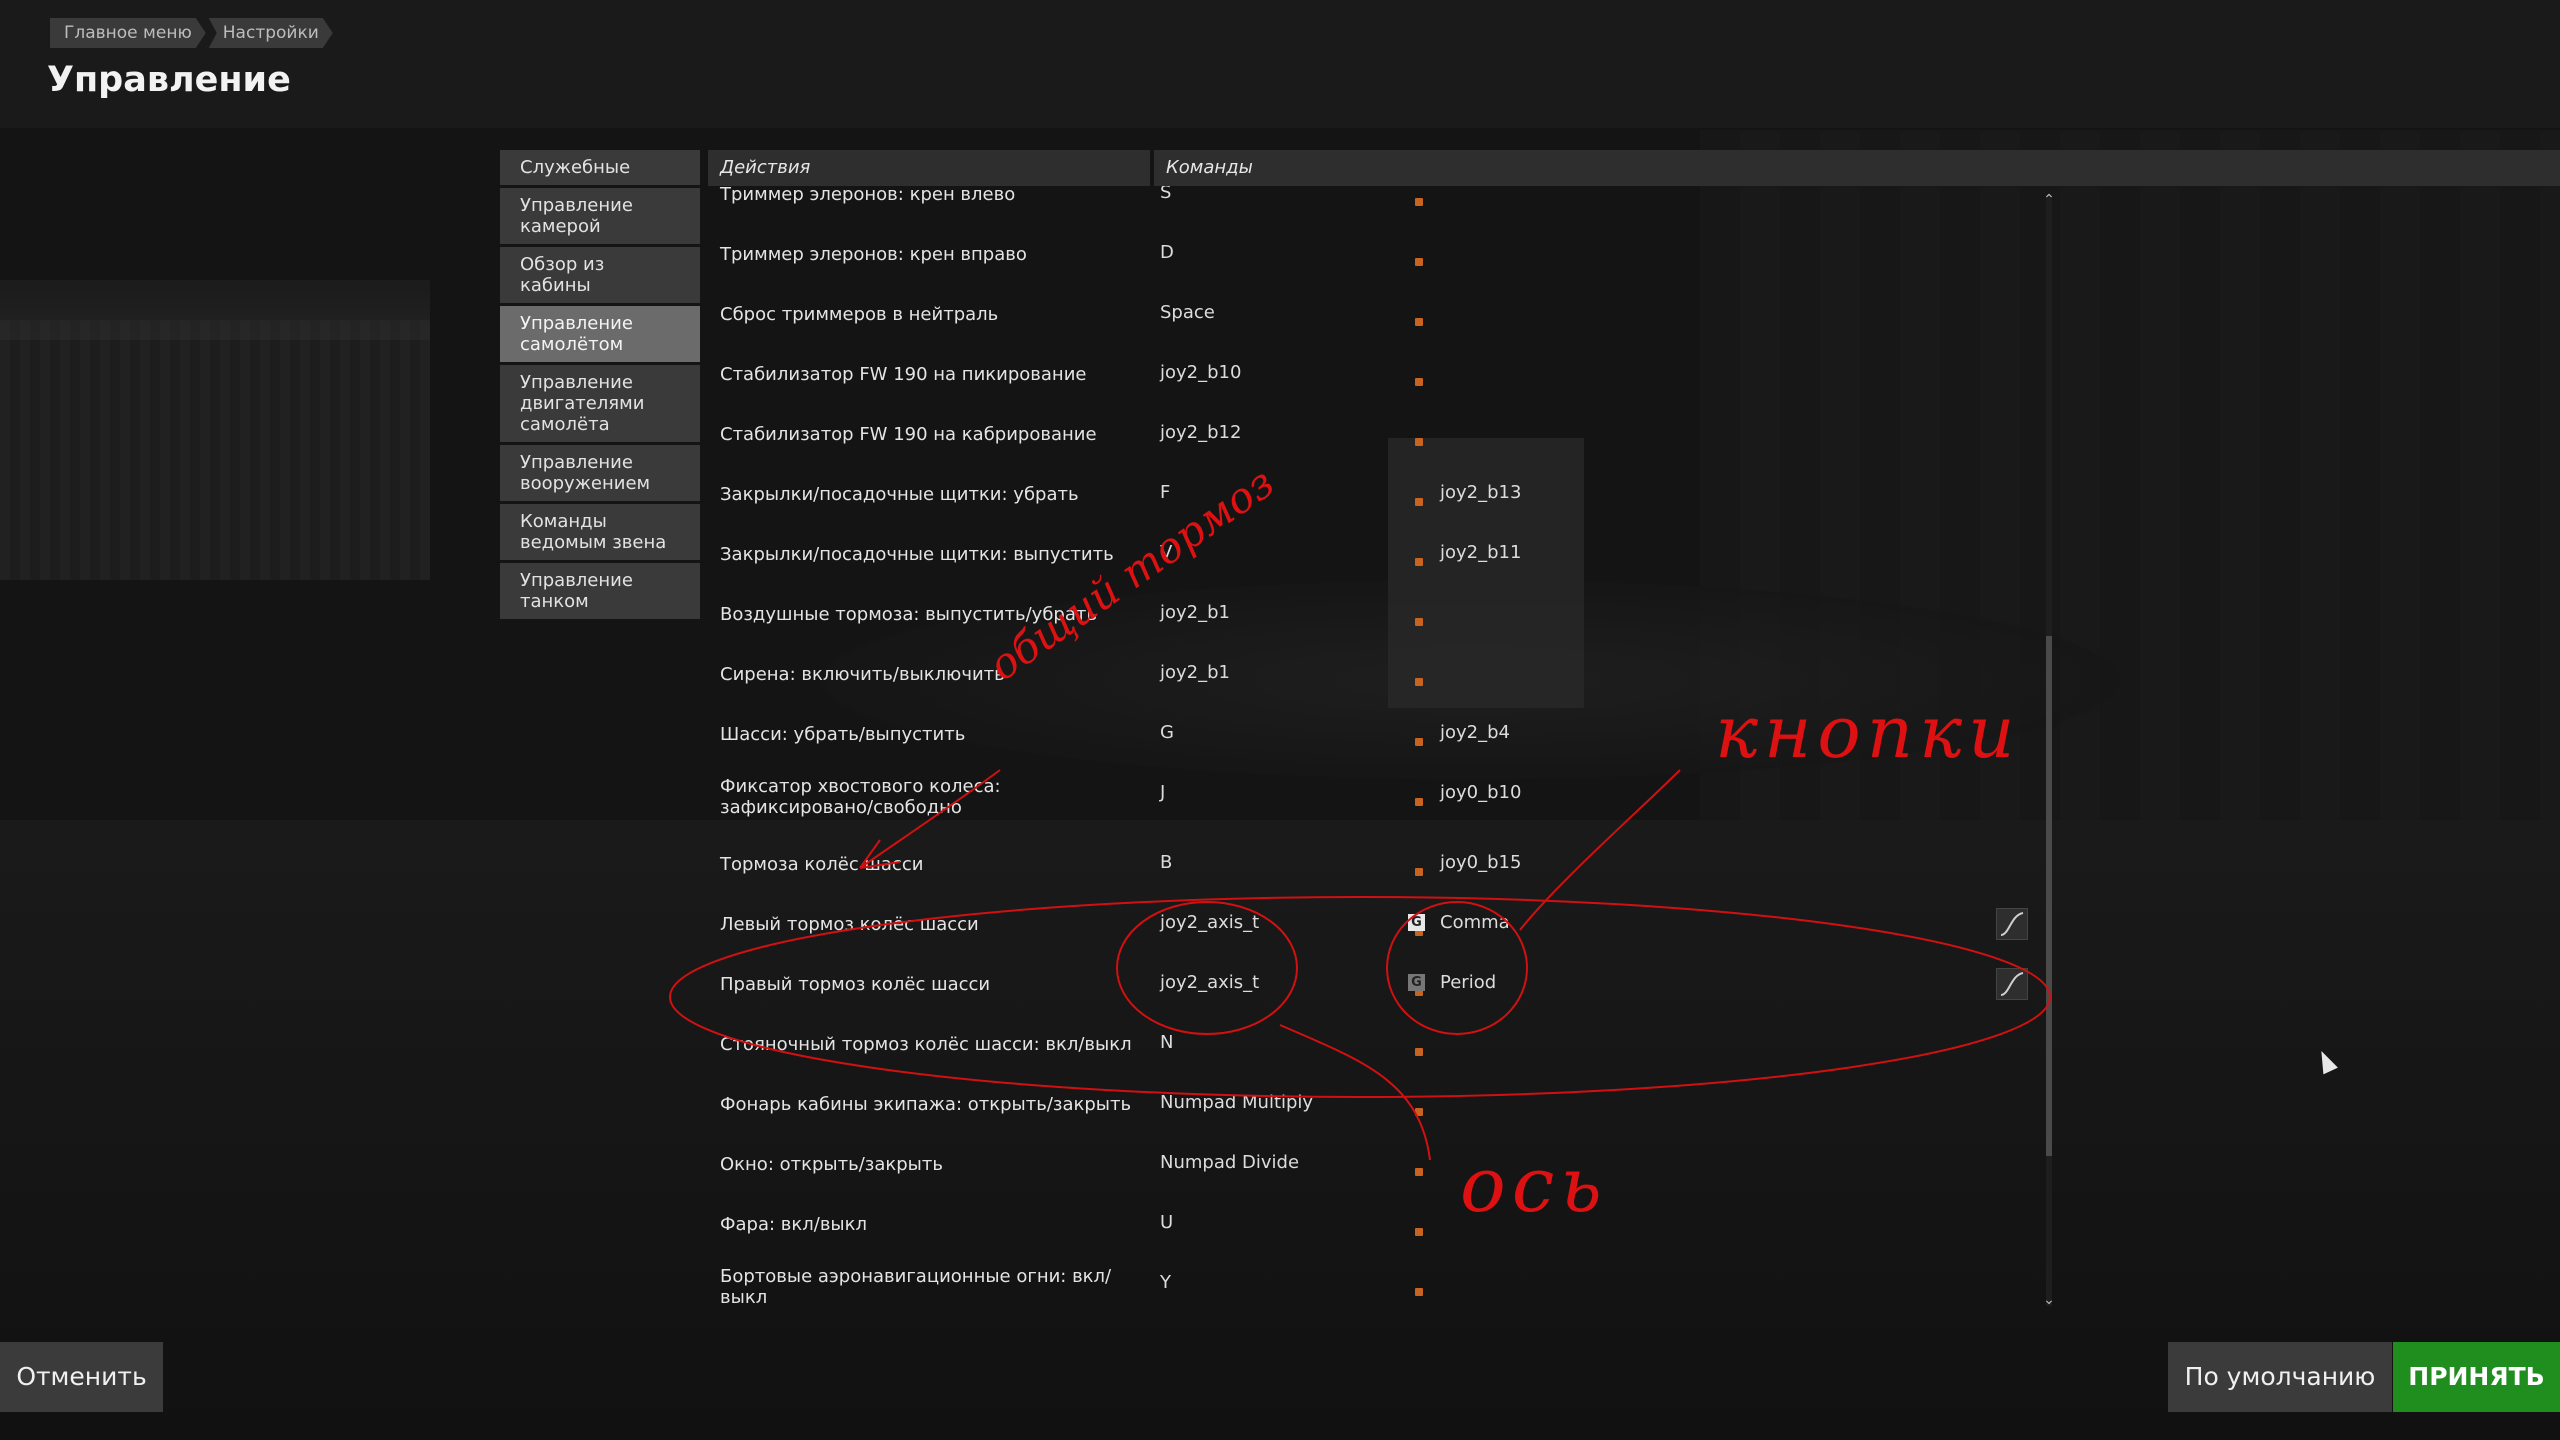  Describe the element at coordinates (1275, 862) in the screenshot. I see `primary-binding: B` at that location.